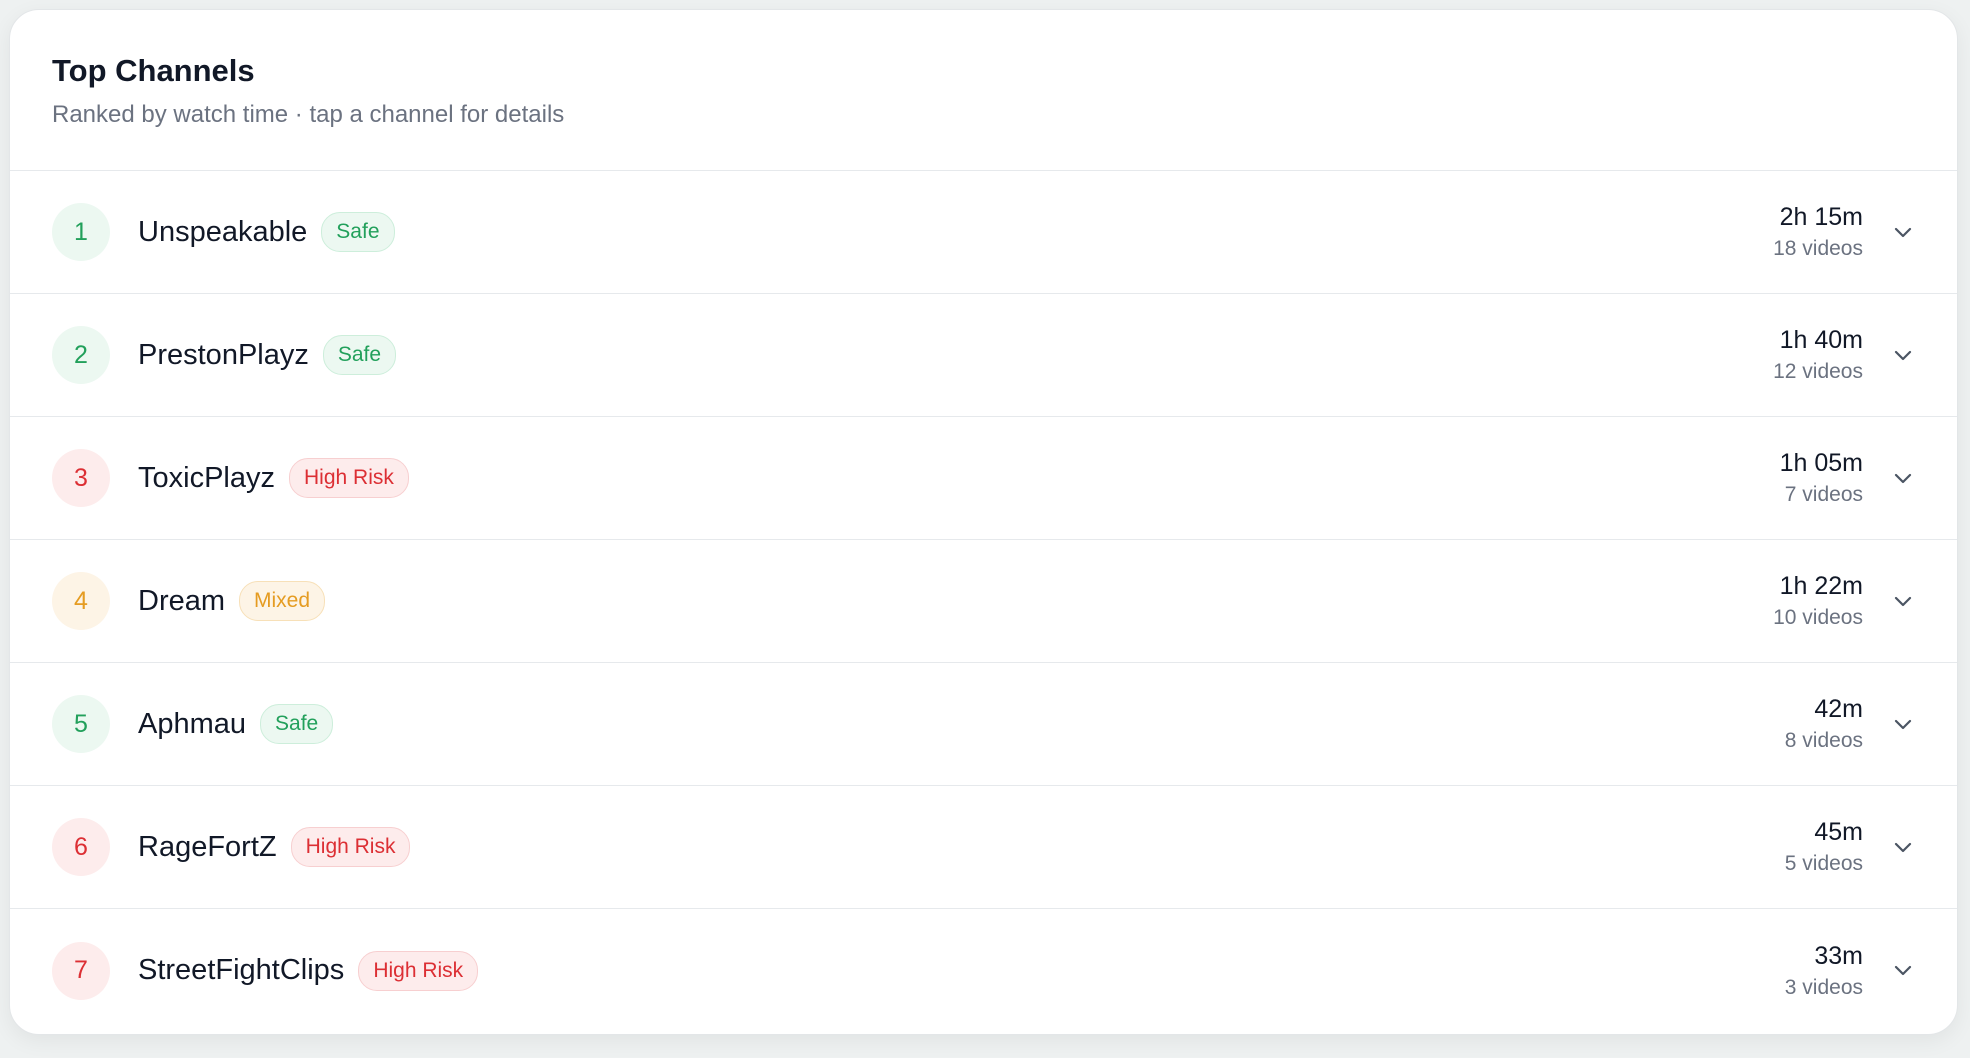  I want to click on channel-stats: 1h 40m 12 videos, so click(1818, 354).